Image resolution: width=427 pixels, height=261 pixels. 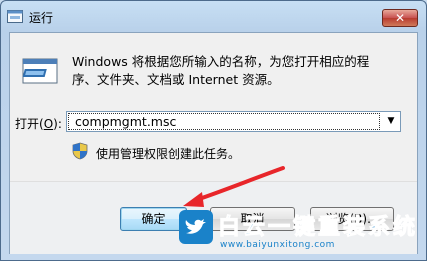 I want to click on site-watermark: 白云一键重装系统 www.baiyunxitong.com, so click(x=300, y=232).